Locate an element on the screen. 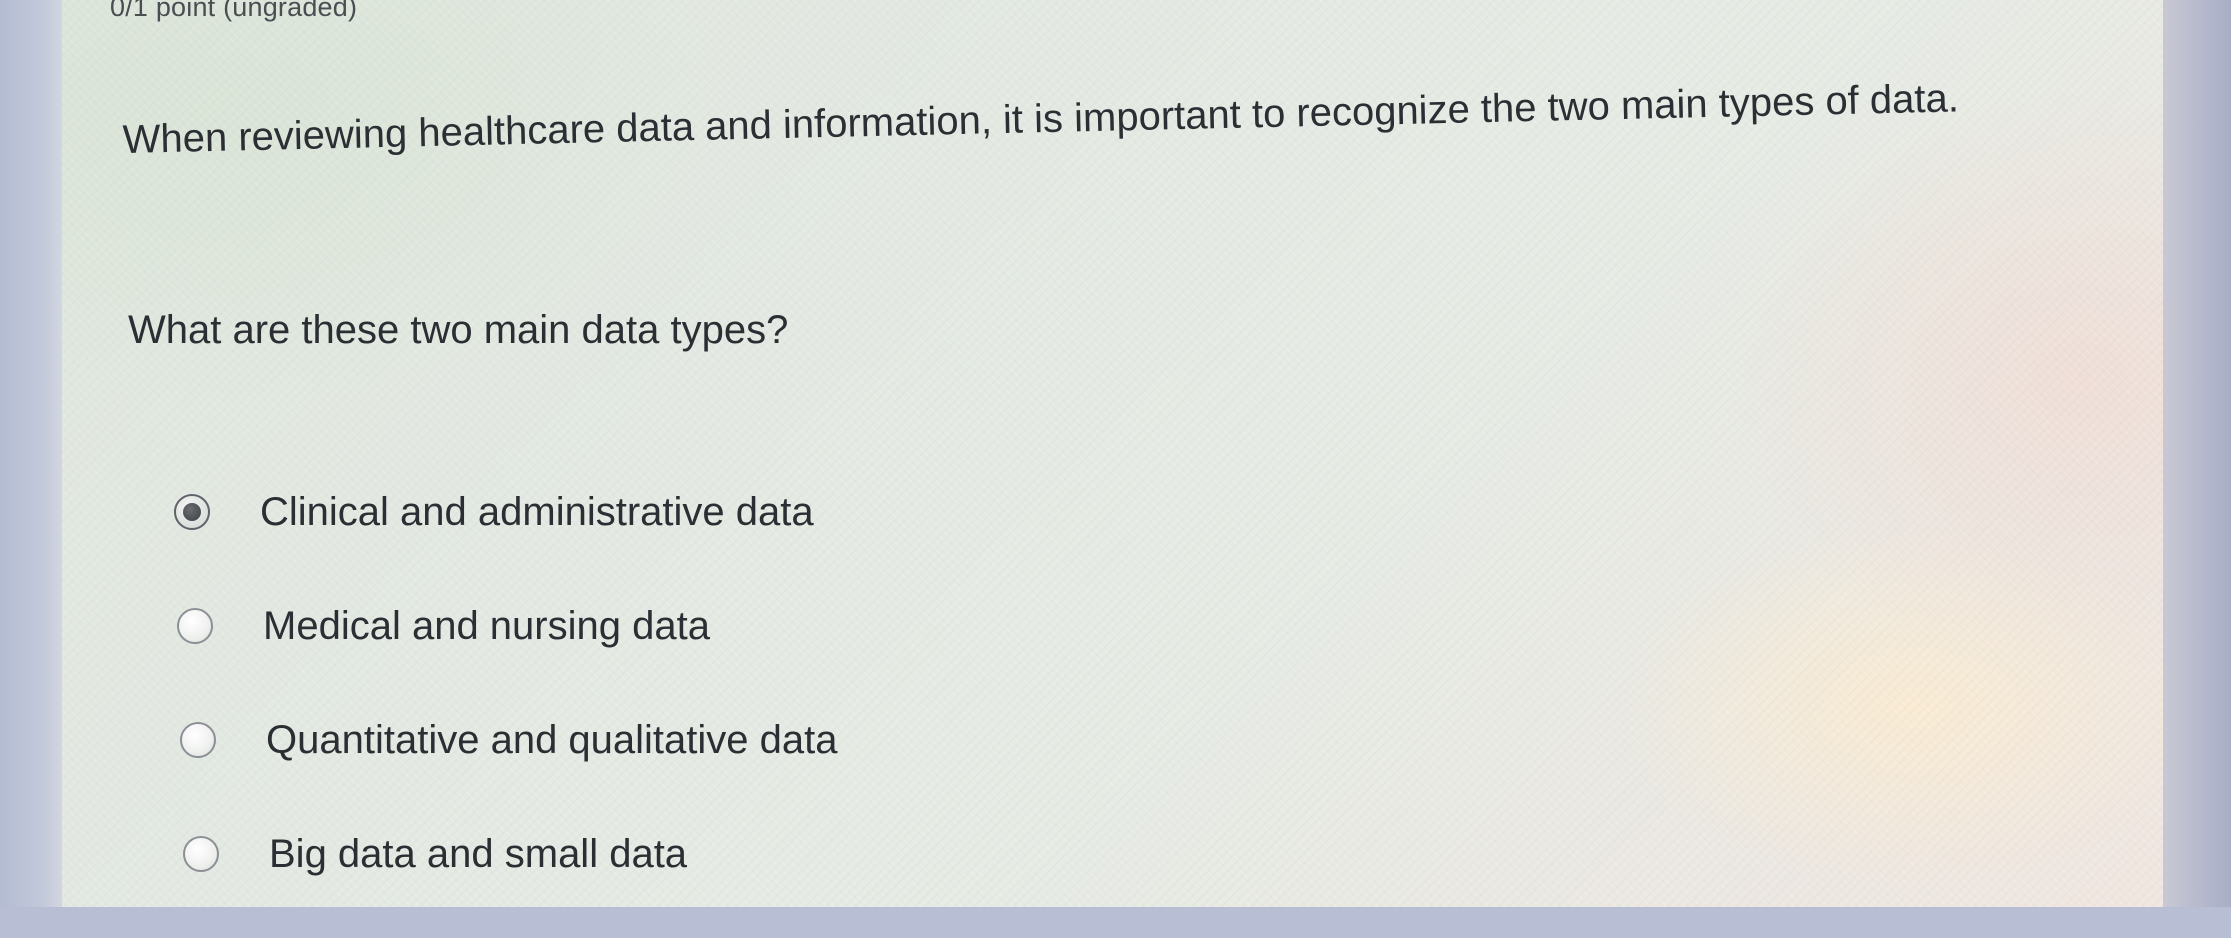 Image resolution: width=2231 pixels, height=938 pixels. radio-selected-icon is located at coordinates (192, 512).